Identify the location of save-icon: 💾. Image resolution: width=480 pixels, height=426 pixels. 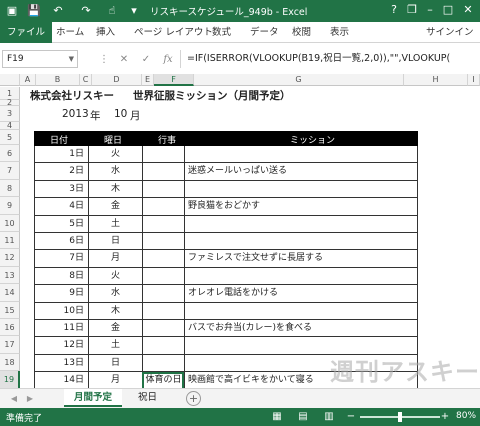
(34, 11).